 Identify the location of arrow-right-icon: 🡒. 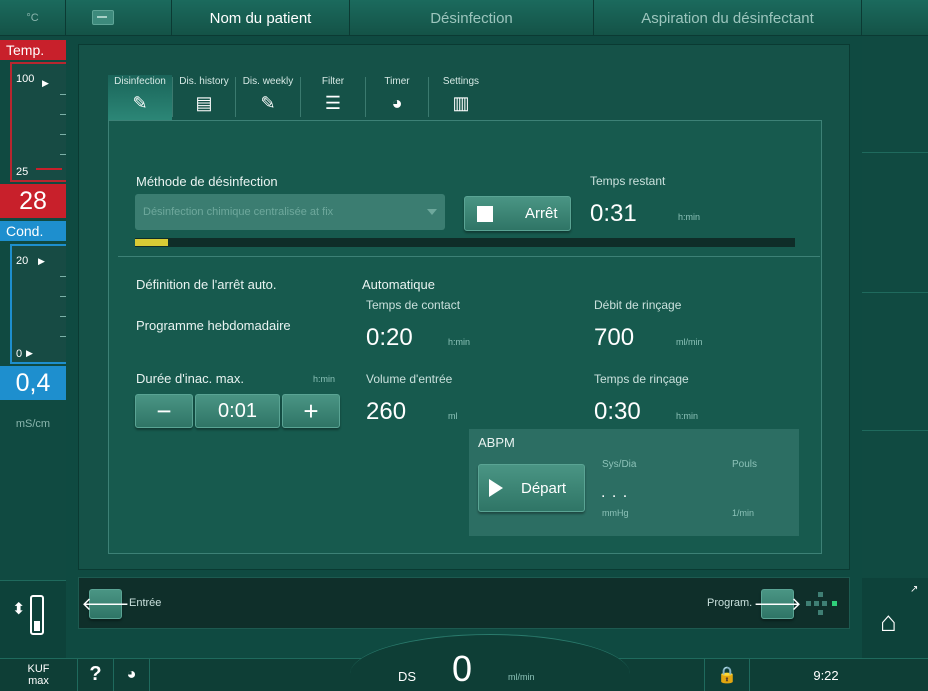
(777, 603).